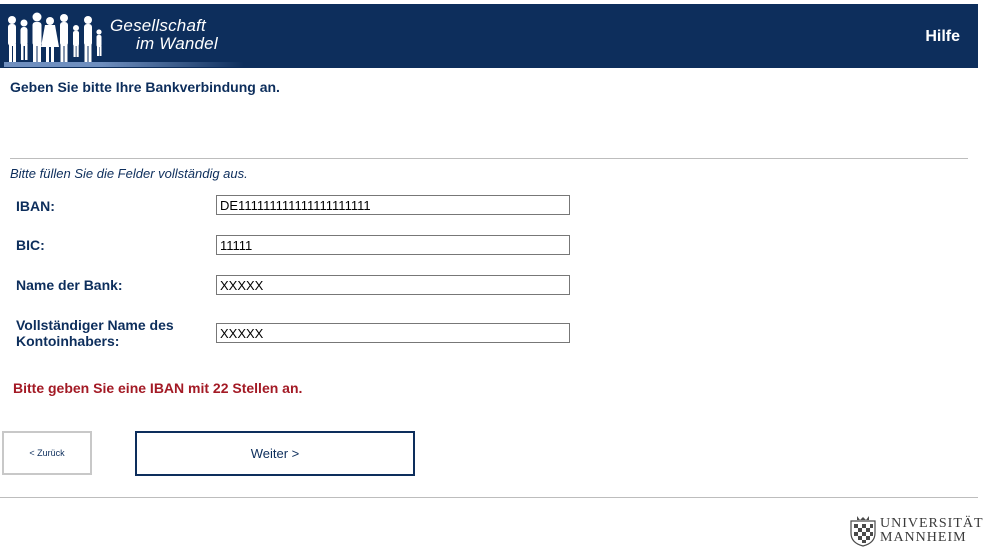  I want to click on bic-input, so click(393, 245).